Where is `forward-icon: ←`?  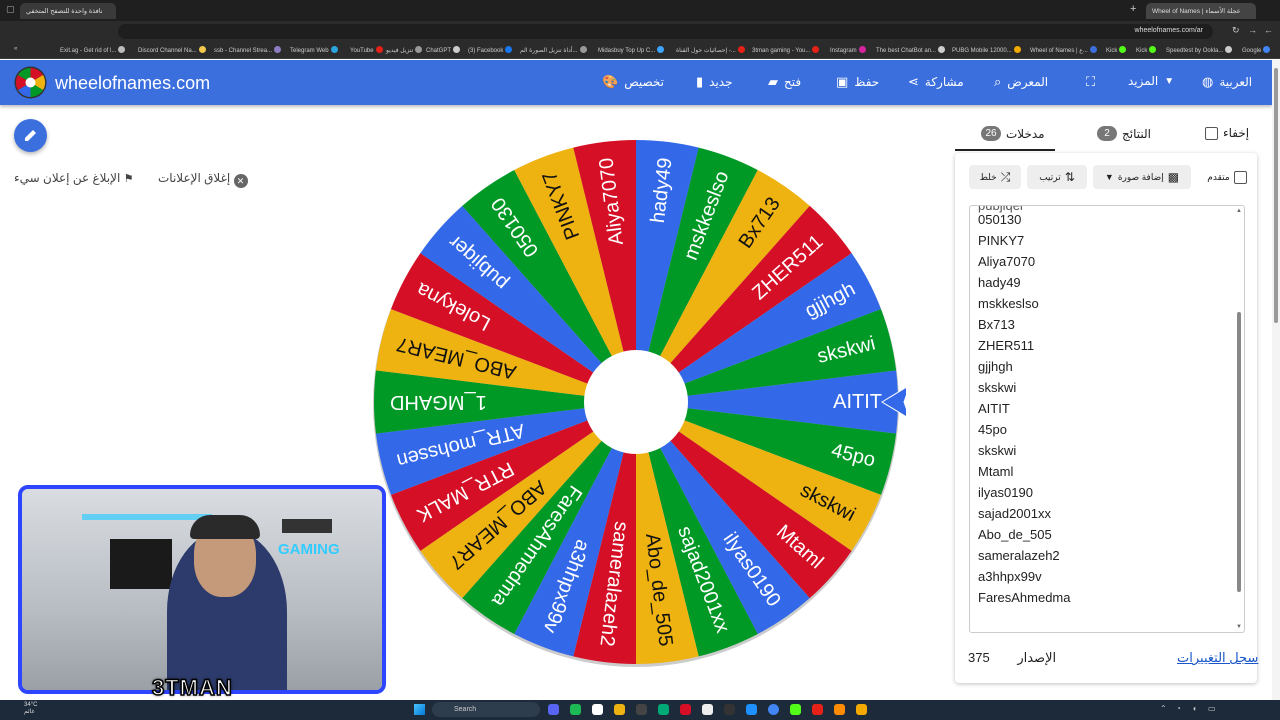 forward-icon: ← is located at coordinates (1268, 30).